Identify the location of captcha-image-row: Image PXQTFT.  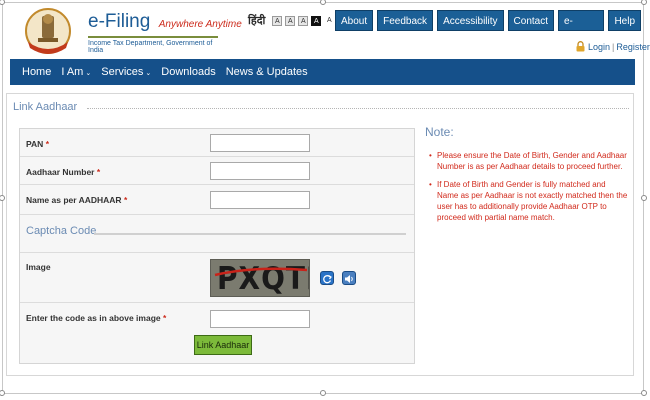
(217, 278).